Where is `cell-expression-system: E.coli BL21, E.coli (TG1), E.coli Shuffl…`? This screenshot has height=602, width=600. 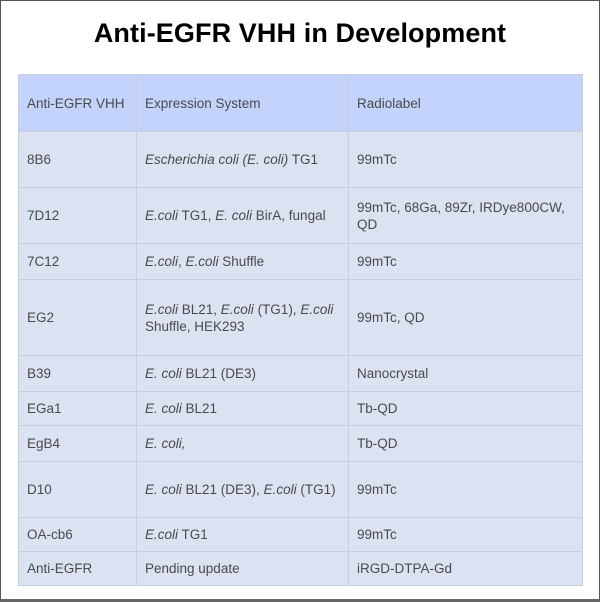
cell-expression-system: E.coli BL21, E.coli (TG1), E.coli Shuffl… is located at coordinates (242, 317).